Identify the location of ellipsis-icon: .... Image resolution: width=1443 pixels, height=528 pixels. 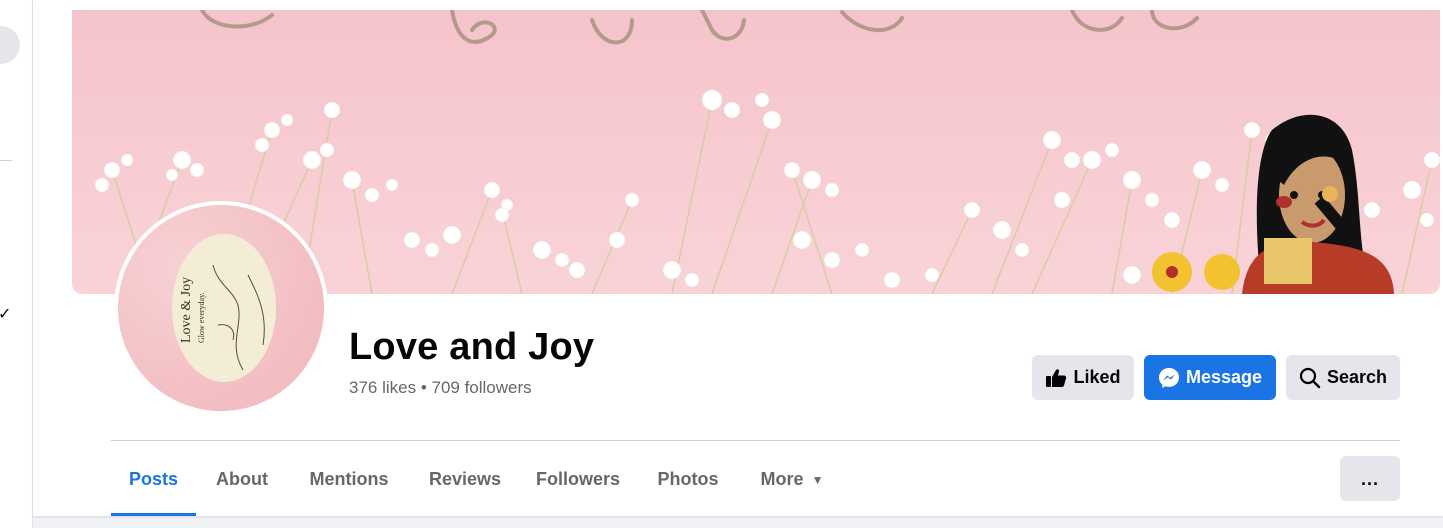
(1369, 478).